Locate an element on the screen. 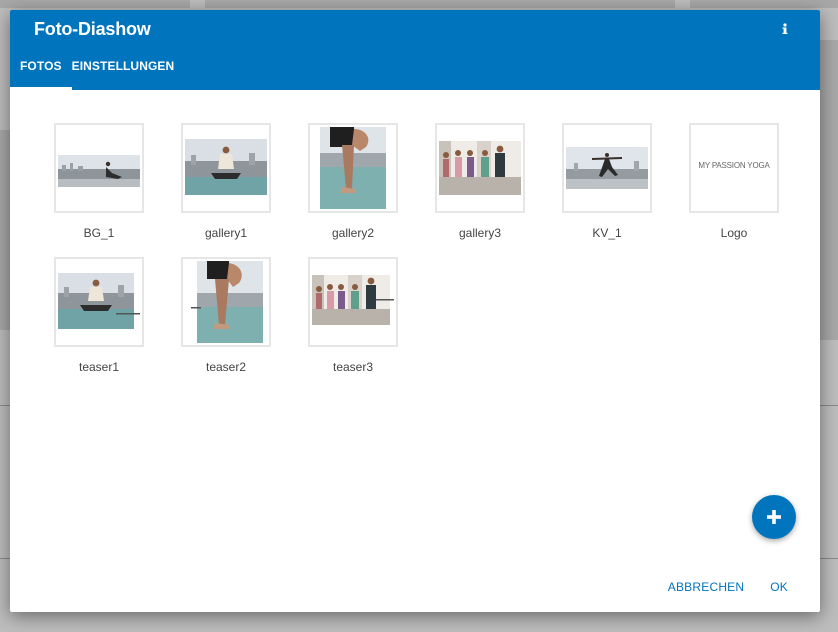 The width and height of the screenshot is (838, 632). add-photo-button is located at coordinates (774, 517).